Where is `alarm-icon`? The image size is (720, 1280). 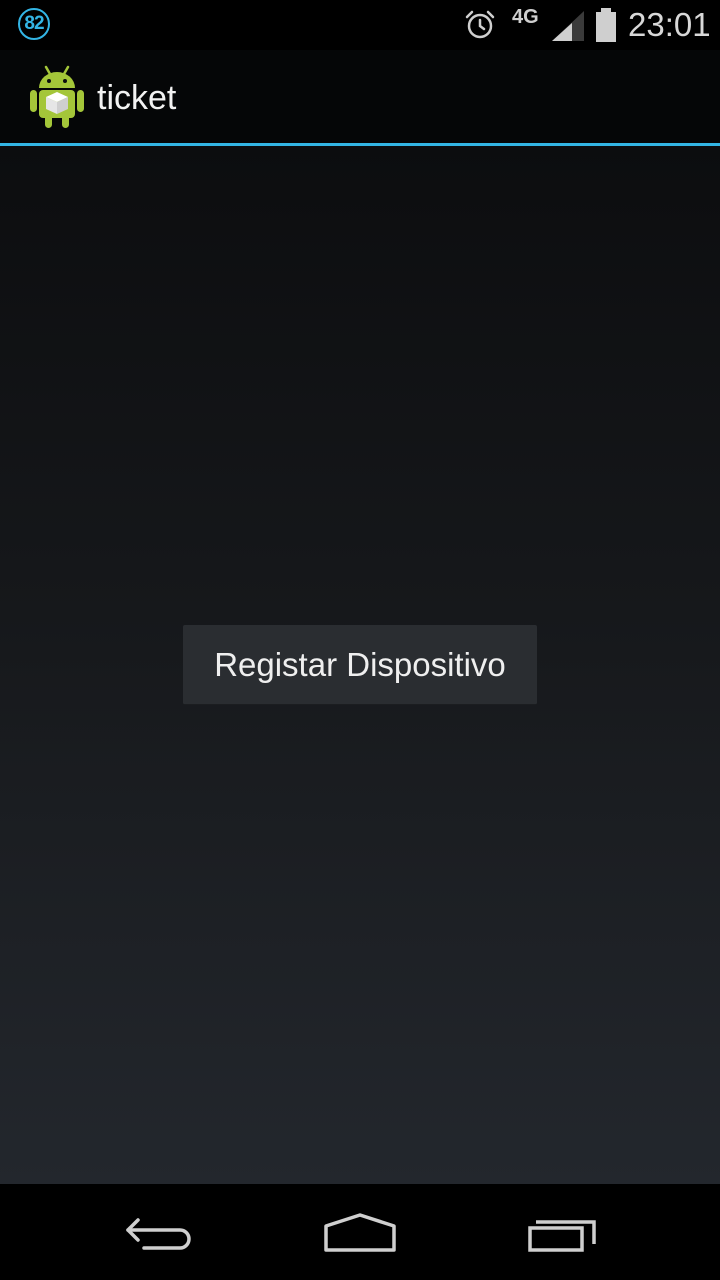 alarm-icon is located at coordinates (480, 24).